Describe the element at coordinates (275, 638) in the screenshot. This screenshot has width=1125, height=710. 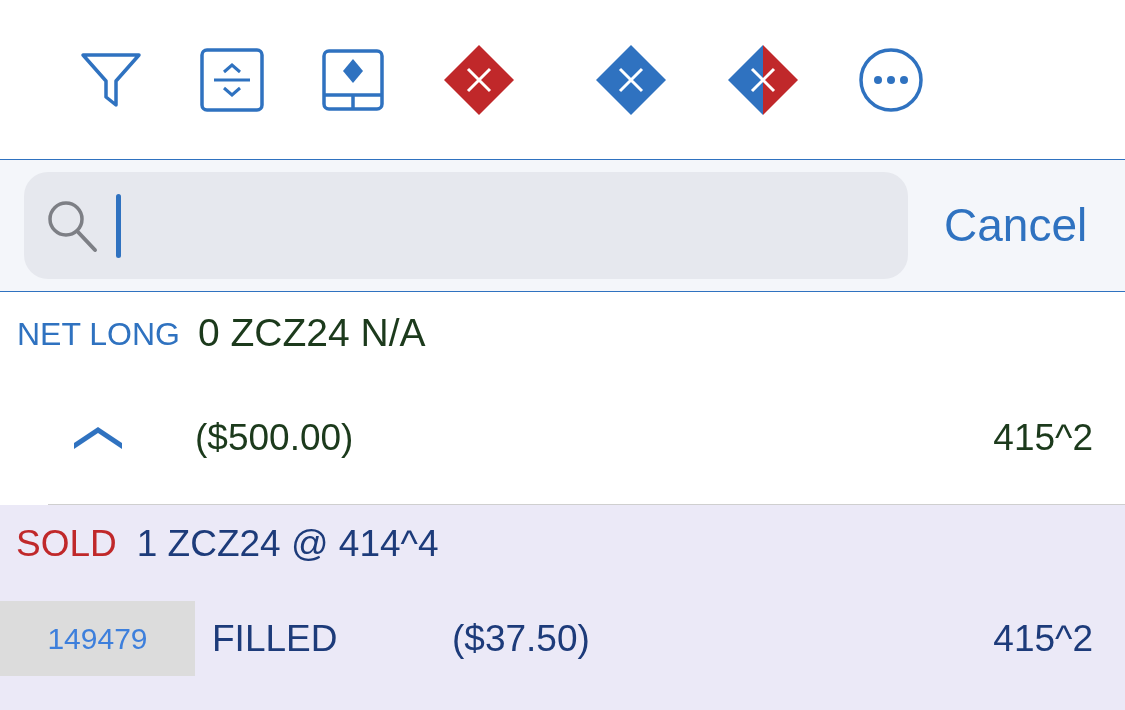
I see `order-status: FILLED` at that location.